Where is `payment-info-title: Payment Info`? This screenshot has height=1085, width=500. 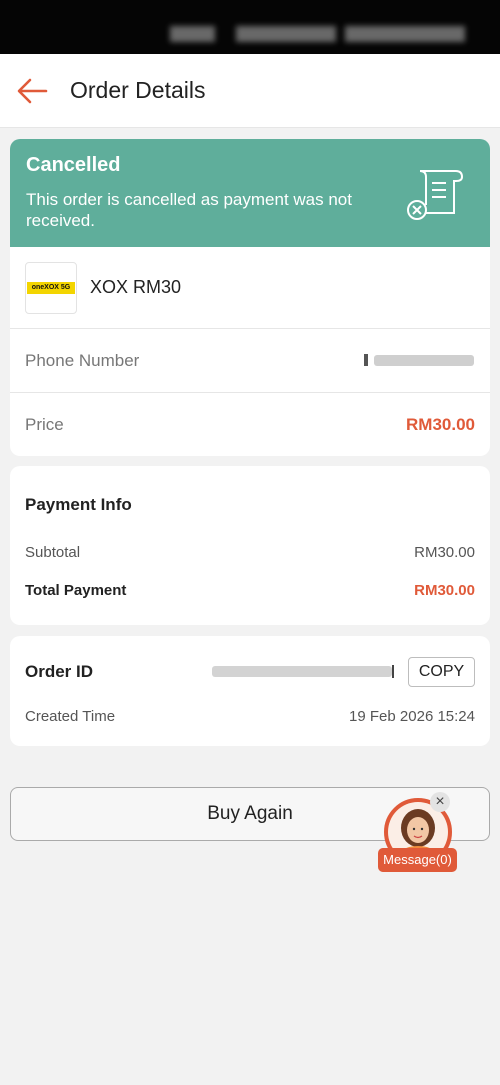 payment-info-title: Payment Info is located at coordinates (78, 504).